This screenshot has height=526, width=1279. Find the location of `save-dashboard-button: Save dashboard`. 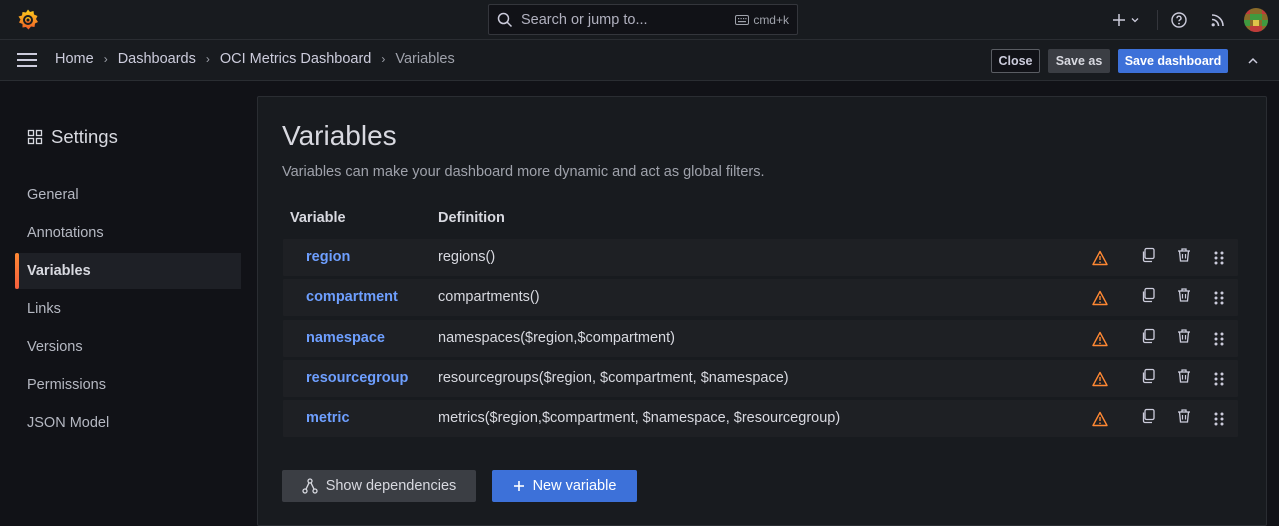

save-dashboard-button: Save dashboard is located at coordinates (1173, 61).